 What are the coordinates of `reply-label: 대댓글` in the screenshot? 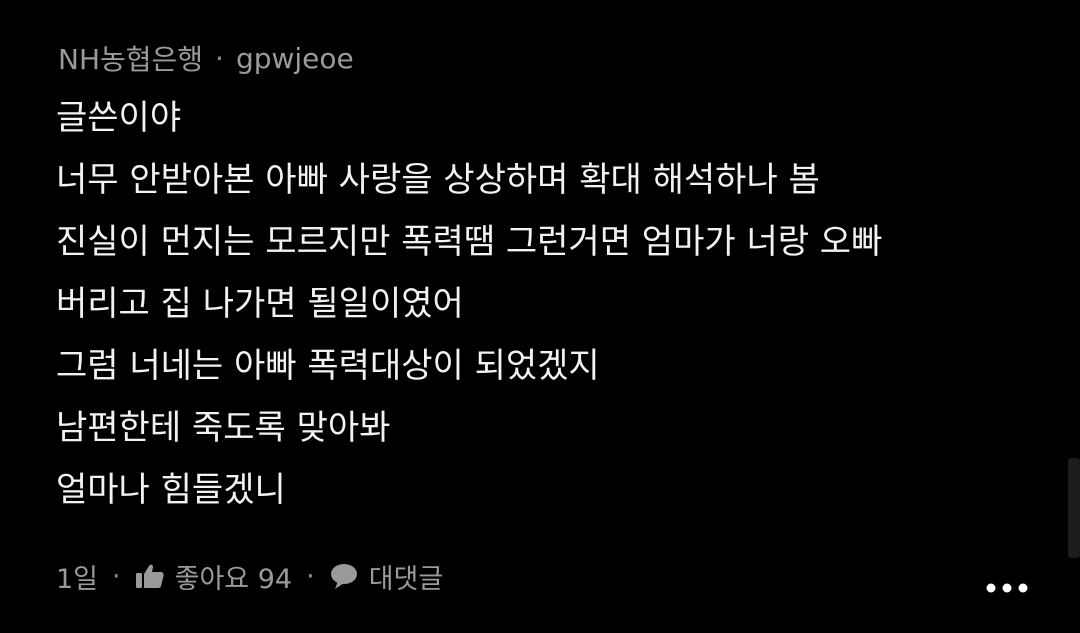 It's located at (406, 579).